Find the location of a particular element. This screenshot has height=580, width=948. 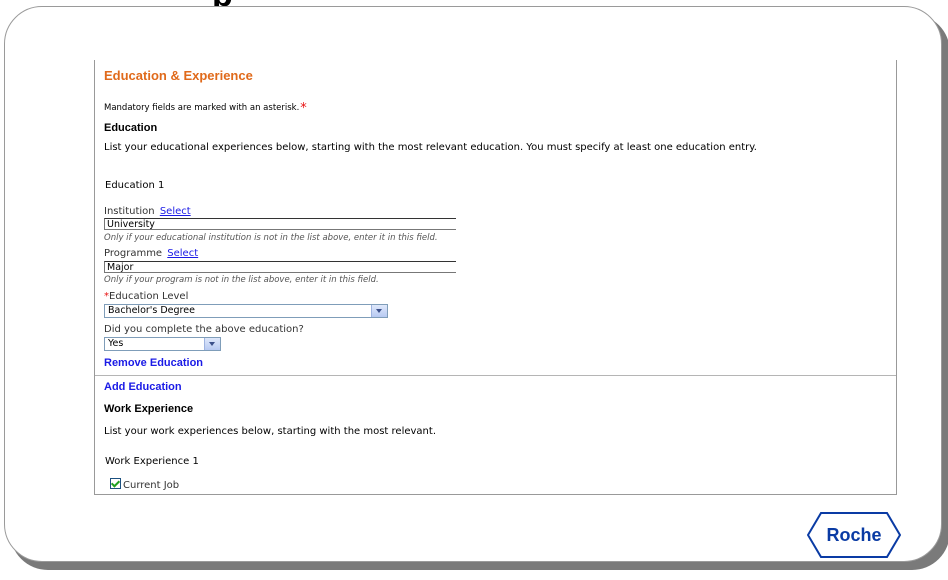

education-heading: Education is located at coordinates (131, 128).